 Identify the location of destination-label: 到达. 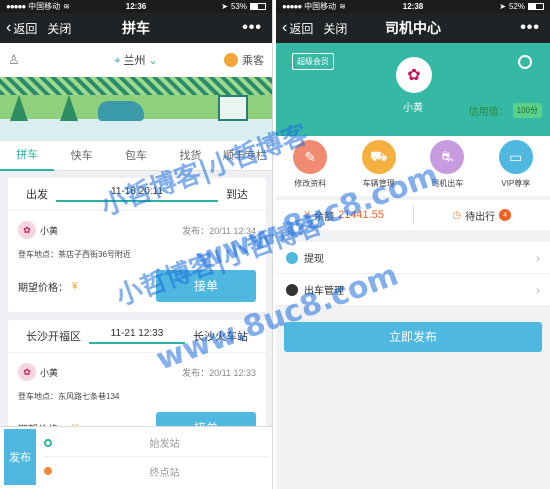
(237, 195).